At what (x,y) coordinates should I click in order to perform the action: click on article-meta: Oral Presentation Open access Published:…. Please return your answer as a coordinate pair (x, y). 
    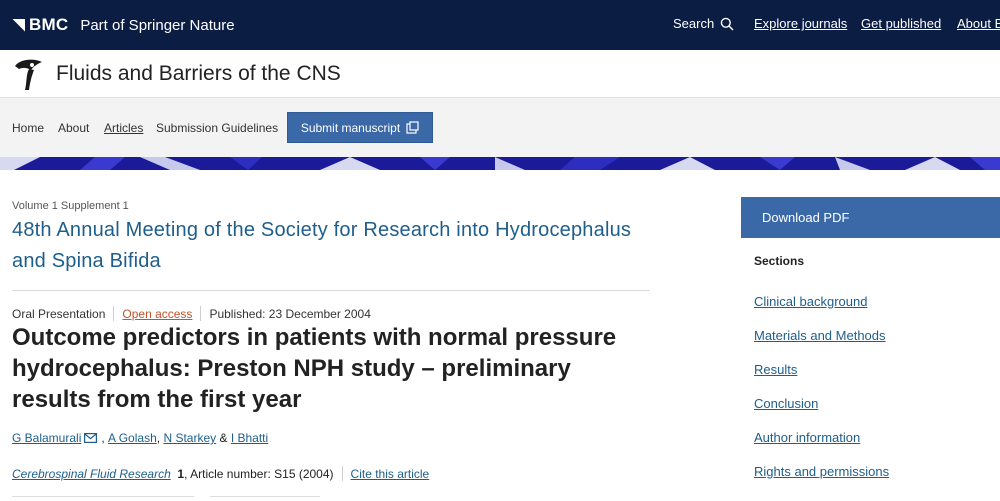
    Looking at the image, I should click on (191, 313).